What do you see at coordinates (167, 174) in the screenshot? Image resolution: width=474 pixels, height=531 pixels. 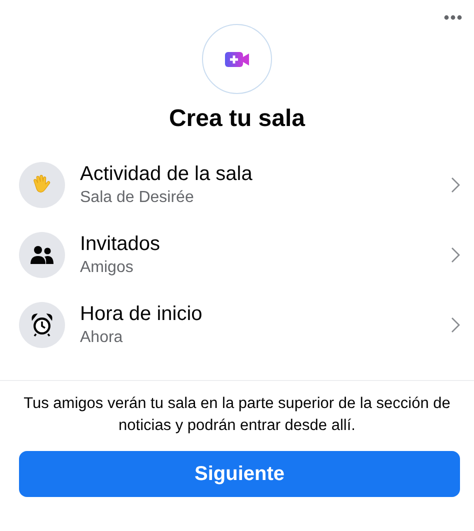 I see `row-title: Actividad de la sala` at bounding box center [167, 174].